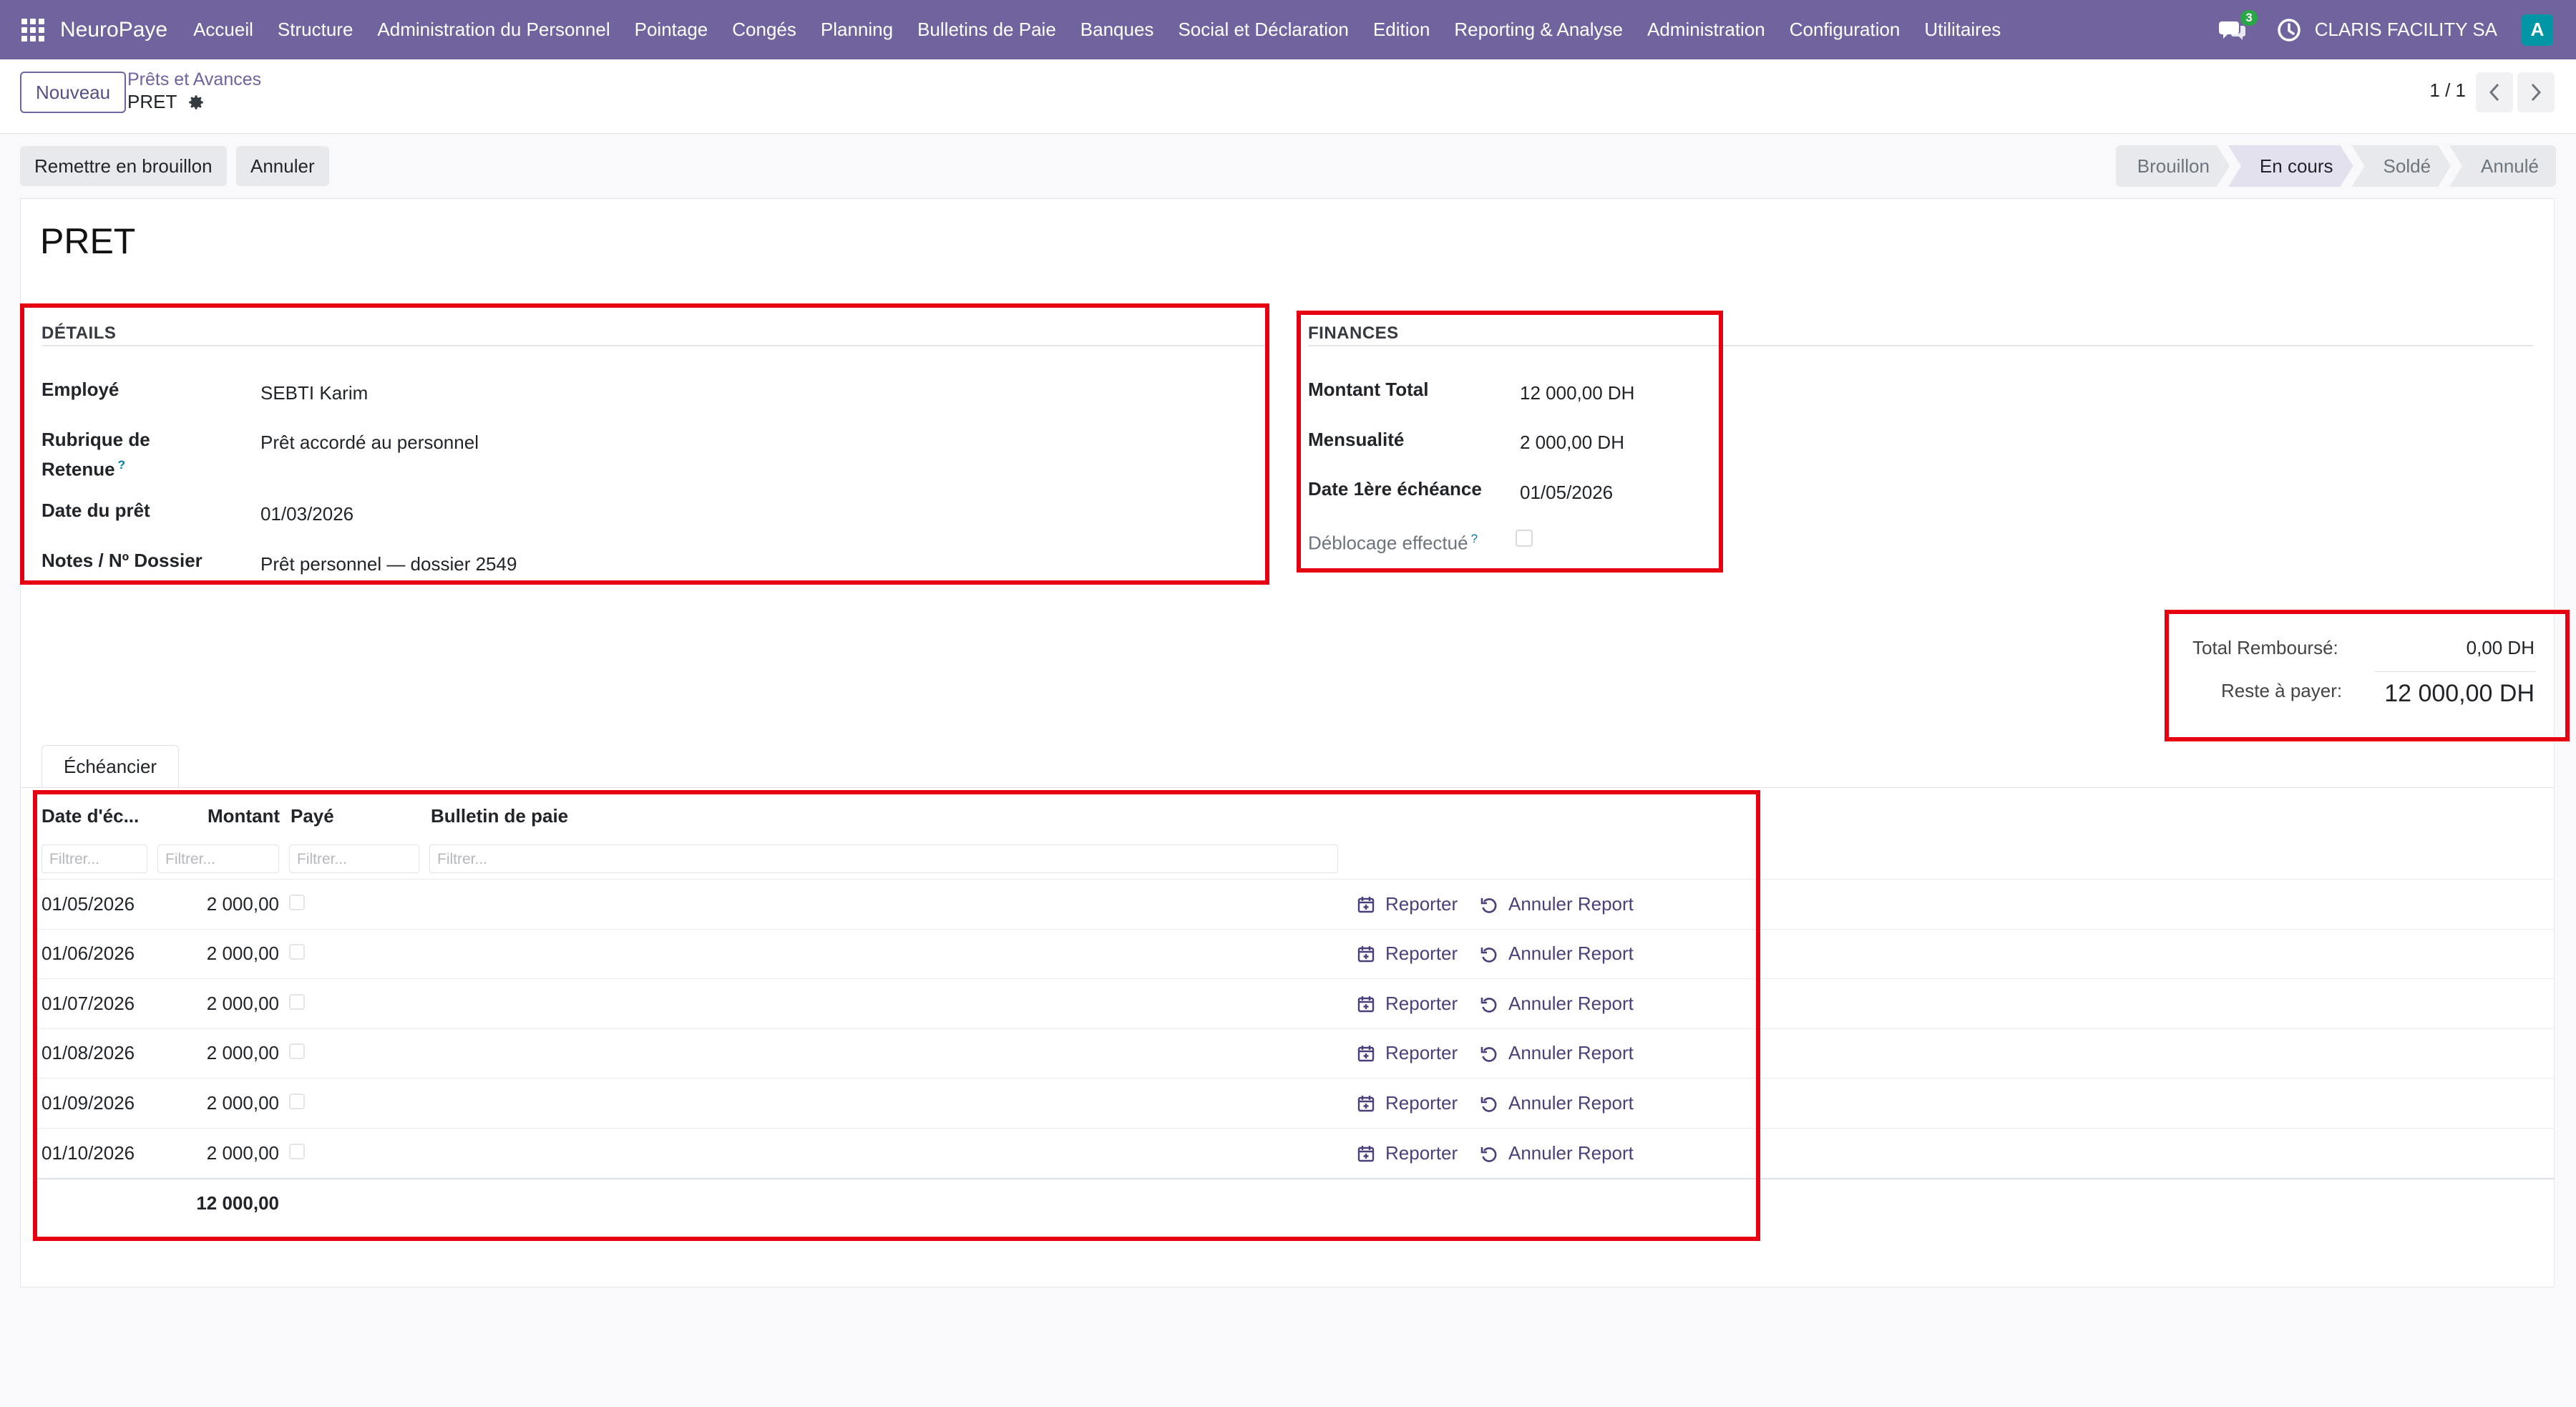  What do you see at coordinates (1263, 30) in the screenshot?
I see `menu-item-social: Social et Déclaration` at bounding box center [1263, 30].